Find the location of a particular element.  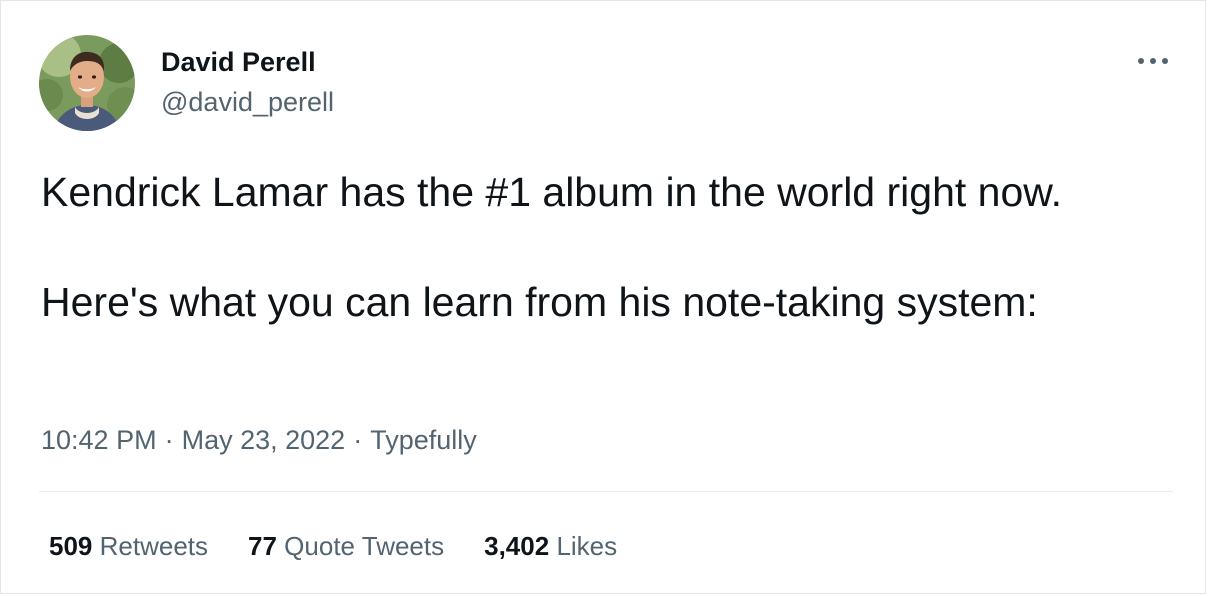

tweet-stats: 509 Retweets 77 Quote Tweets 3,402 Likes is located at coordinates (353, 546).